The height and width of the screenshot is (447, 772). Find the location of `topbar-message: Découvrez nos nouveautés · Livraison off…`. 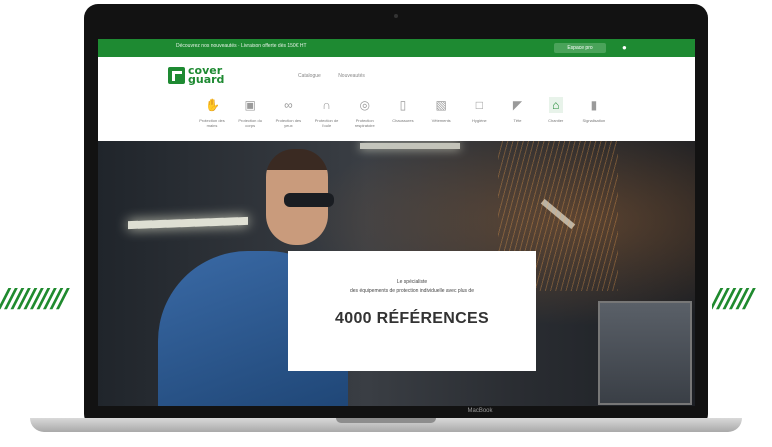

topbar-message: Découvrez nos nouveautés · Livraison off… is located at coordinates (241, 46).